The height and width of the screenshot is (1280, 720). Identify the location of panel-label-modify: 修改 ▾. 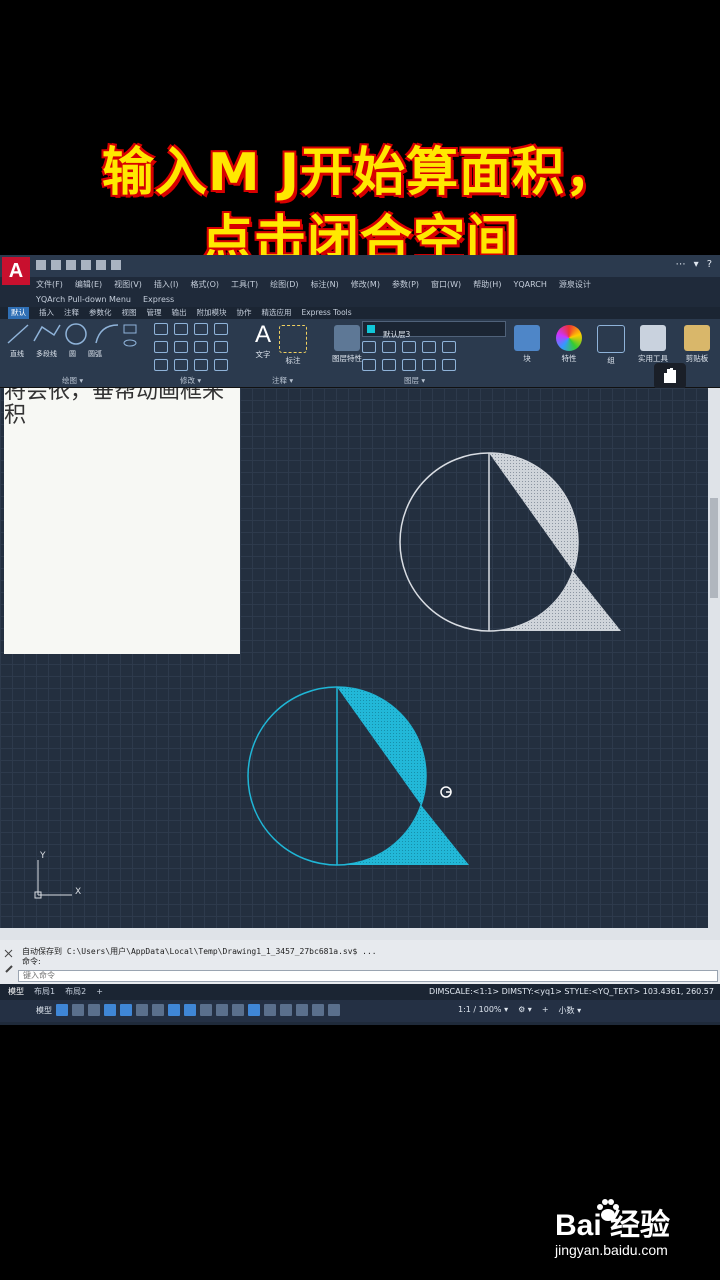
(190, 380).